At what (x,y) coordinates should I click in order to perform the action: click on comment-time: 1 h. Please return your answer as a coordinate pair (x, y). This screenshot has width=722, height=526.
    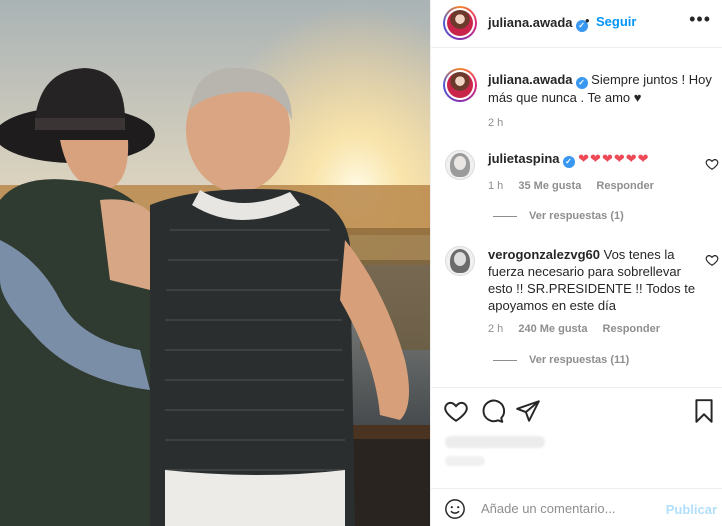
    Looking at the image, I should click on (495, 186).